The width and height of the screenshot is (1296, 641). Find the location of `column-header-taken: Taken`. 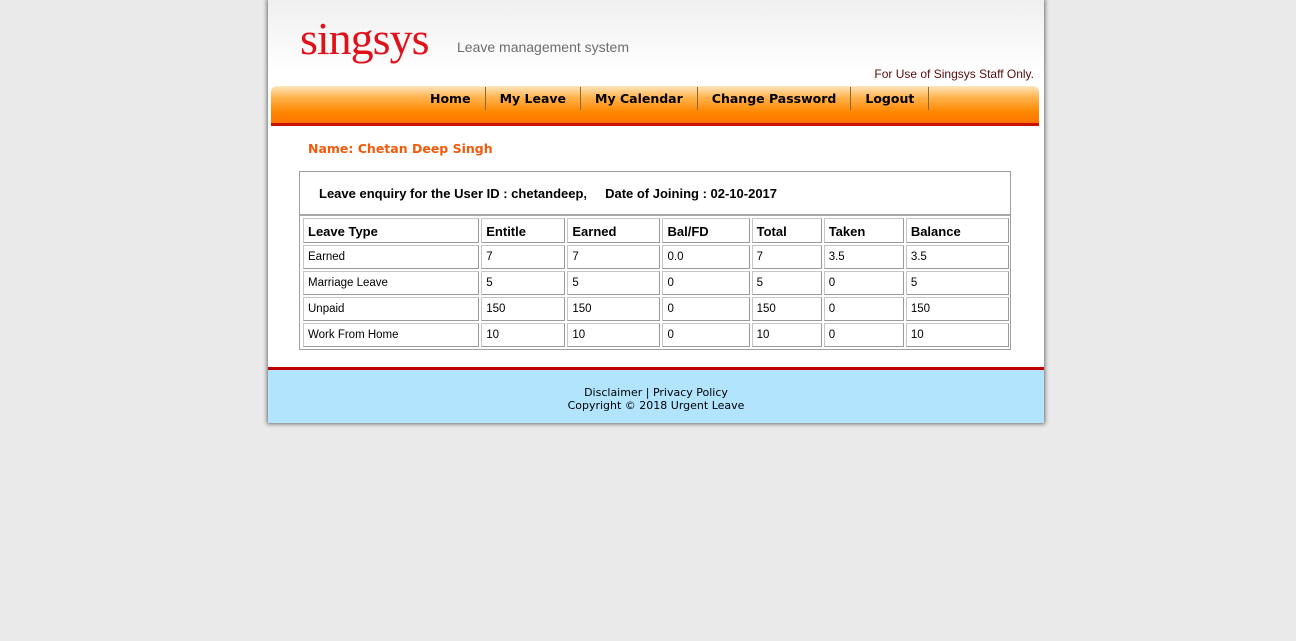

column-header-taken: Taken is located at coordinates (863, 230).